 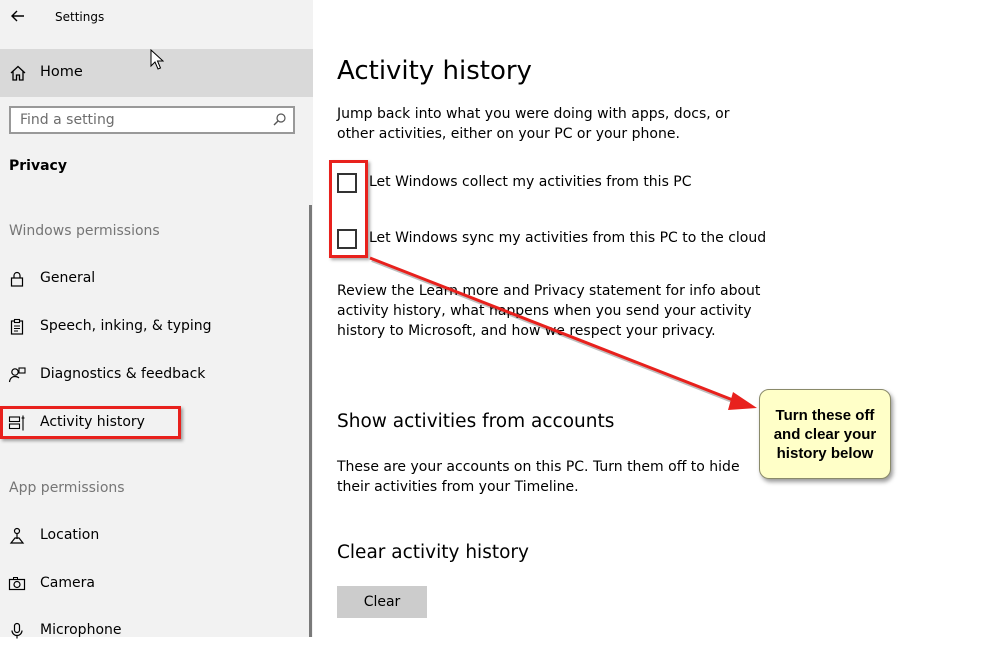 What do you see at coordinates (348, 209) in the screenshot?
I see `checkbox-highlight` at bounding box center [348, 209].